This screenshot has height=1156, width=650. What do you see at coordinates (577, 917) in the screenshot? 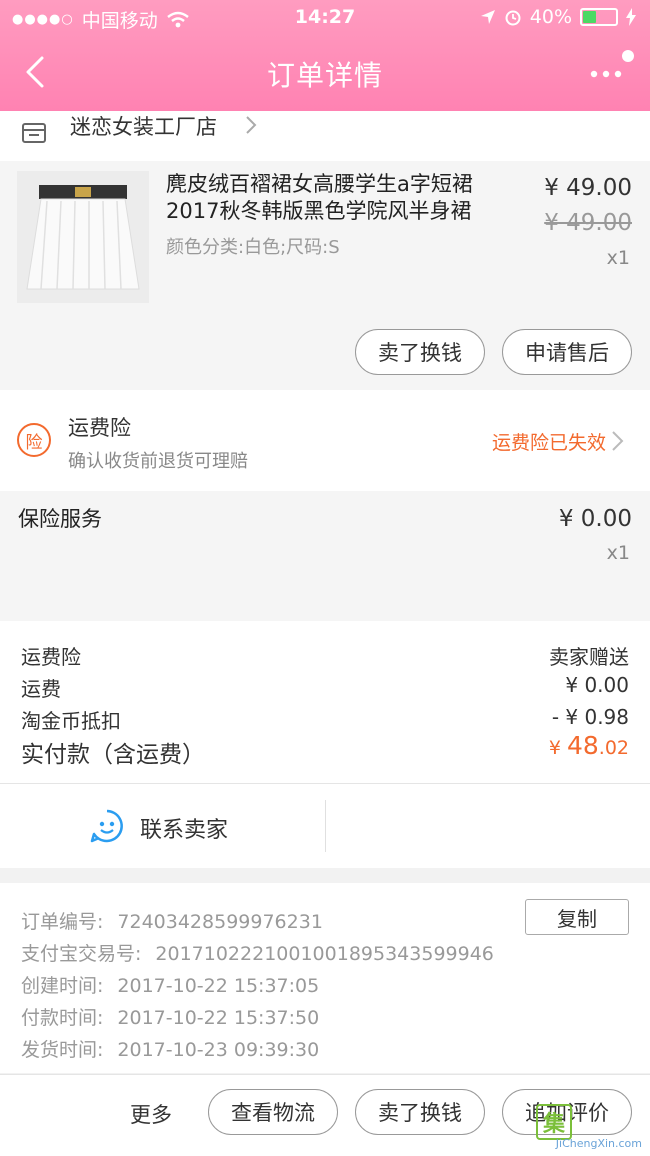
I see `copy-button: 复制` at bounding box center [577, 917].